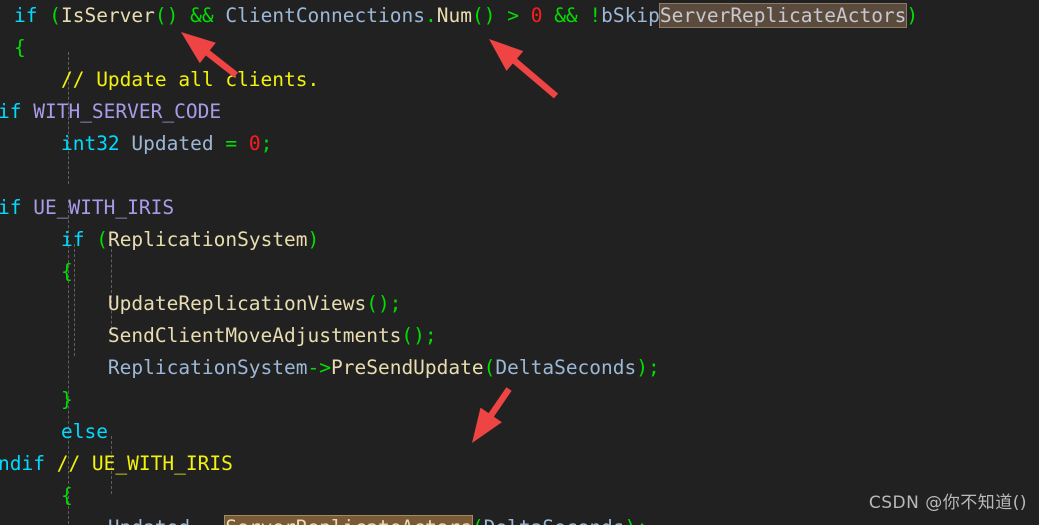  What do you see at coordinates (325, 15) in the screenshot?
I see `code-token: ClientConnections` at bounding box center [325, 15].